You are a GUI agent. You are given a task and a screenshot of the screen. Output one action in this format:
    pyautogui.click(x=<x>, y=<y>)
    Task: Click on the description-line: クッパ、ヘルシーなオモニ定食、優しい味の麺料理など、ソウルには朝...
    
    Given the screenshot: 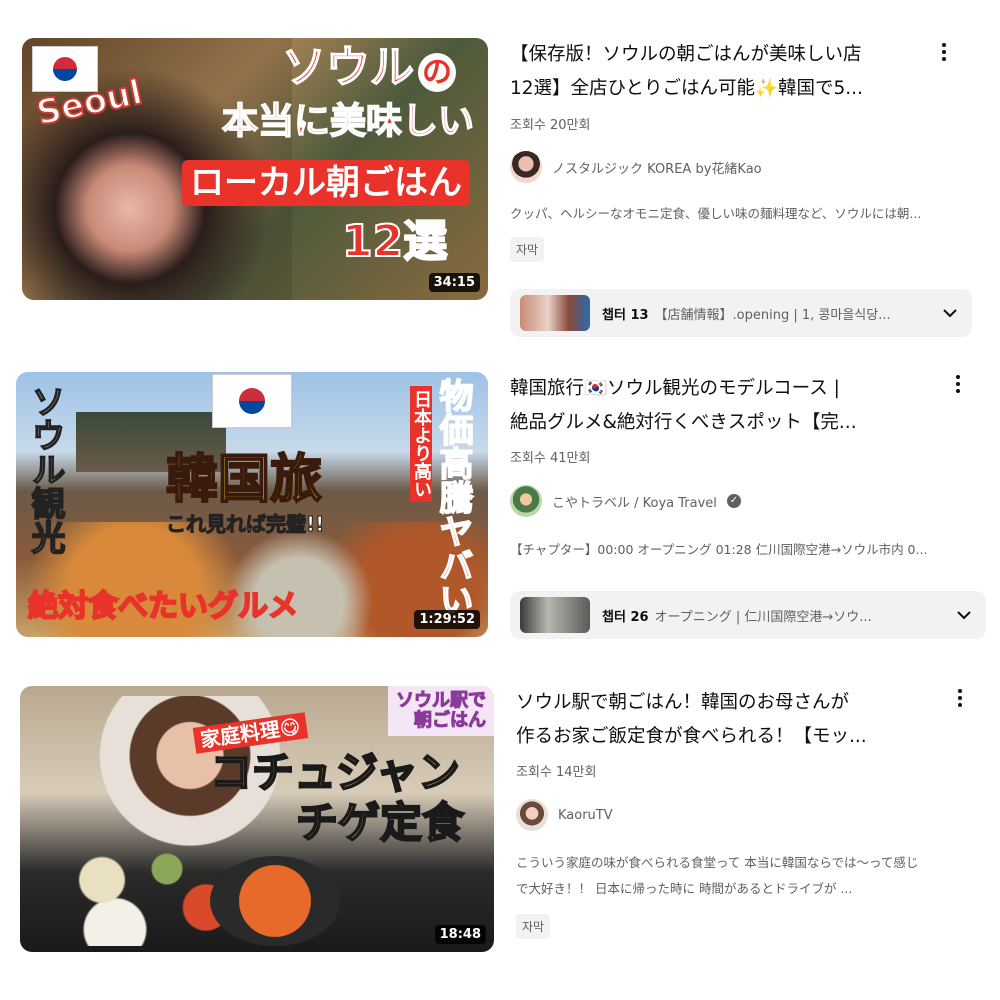 What is the action you would take?
    pyautogui.click(x=716, y=213)
    